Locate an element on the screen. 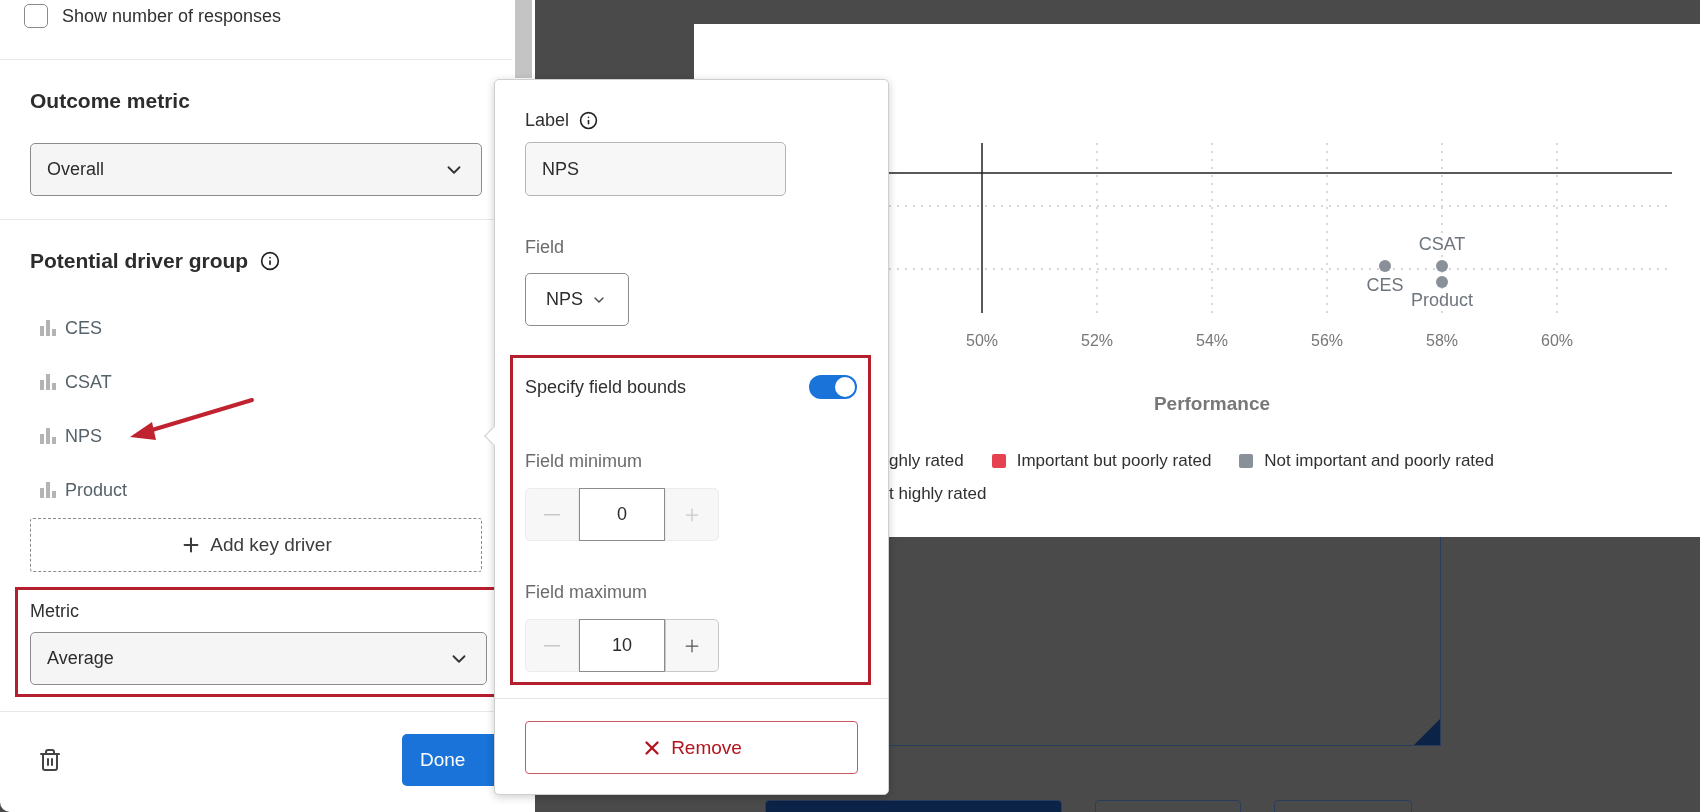 This screenshot has height=812, width=1700. tick-label: 60% is located at coordinates (1557, 340).